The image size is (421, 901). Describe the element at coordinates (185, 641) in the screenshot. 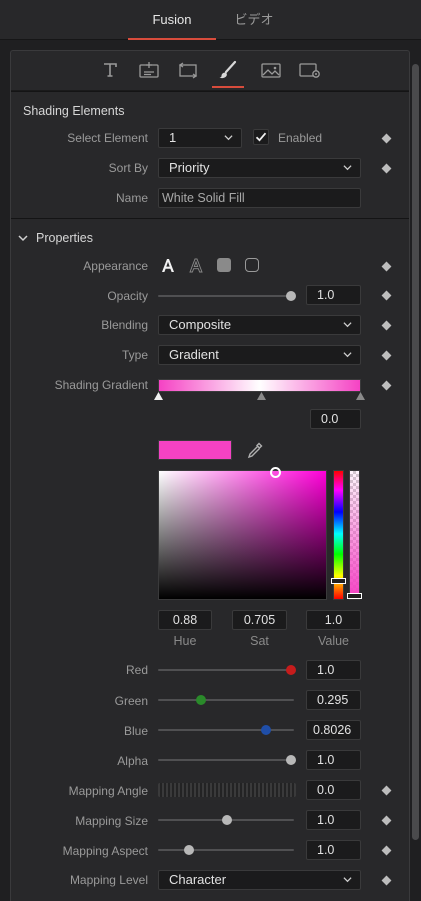

I see `hue-caption: Hue` at that location.